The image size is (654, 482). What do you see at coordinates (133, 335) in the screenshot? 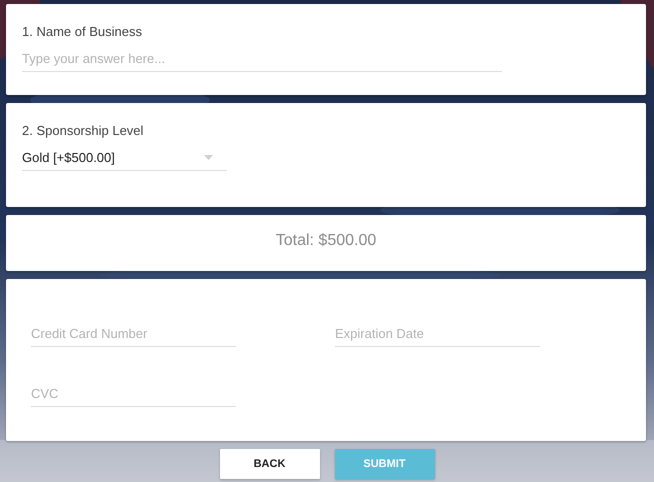
I see `text-field: Credit Card Number` at bounding box center [133, 335].